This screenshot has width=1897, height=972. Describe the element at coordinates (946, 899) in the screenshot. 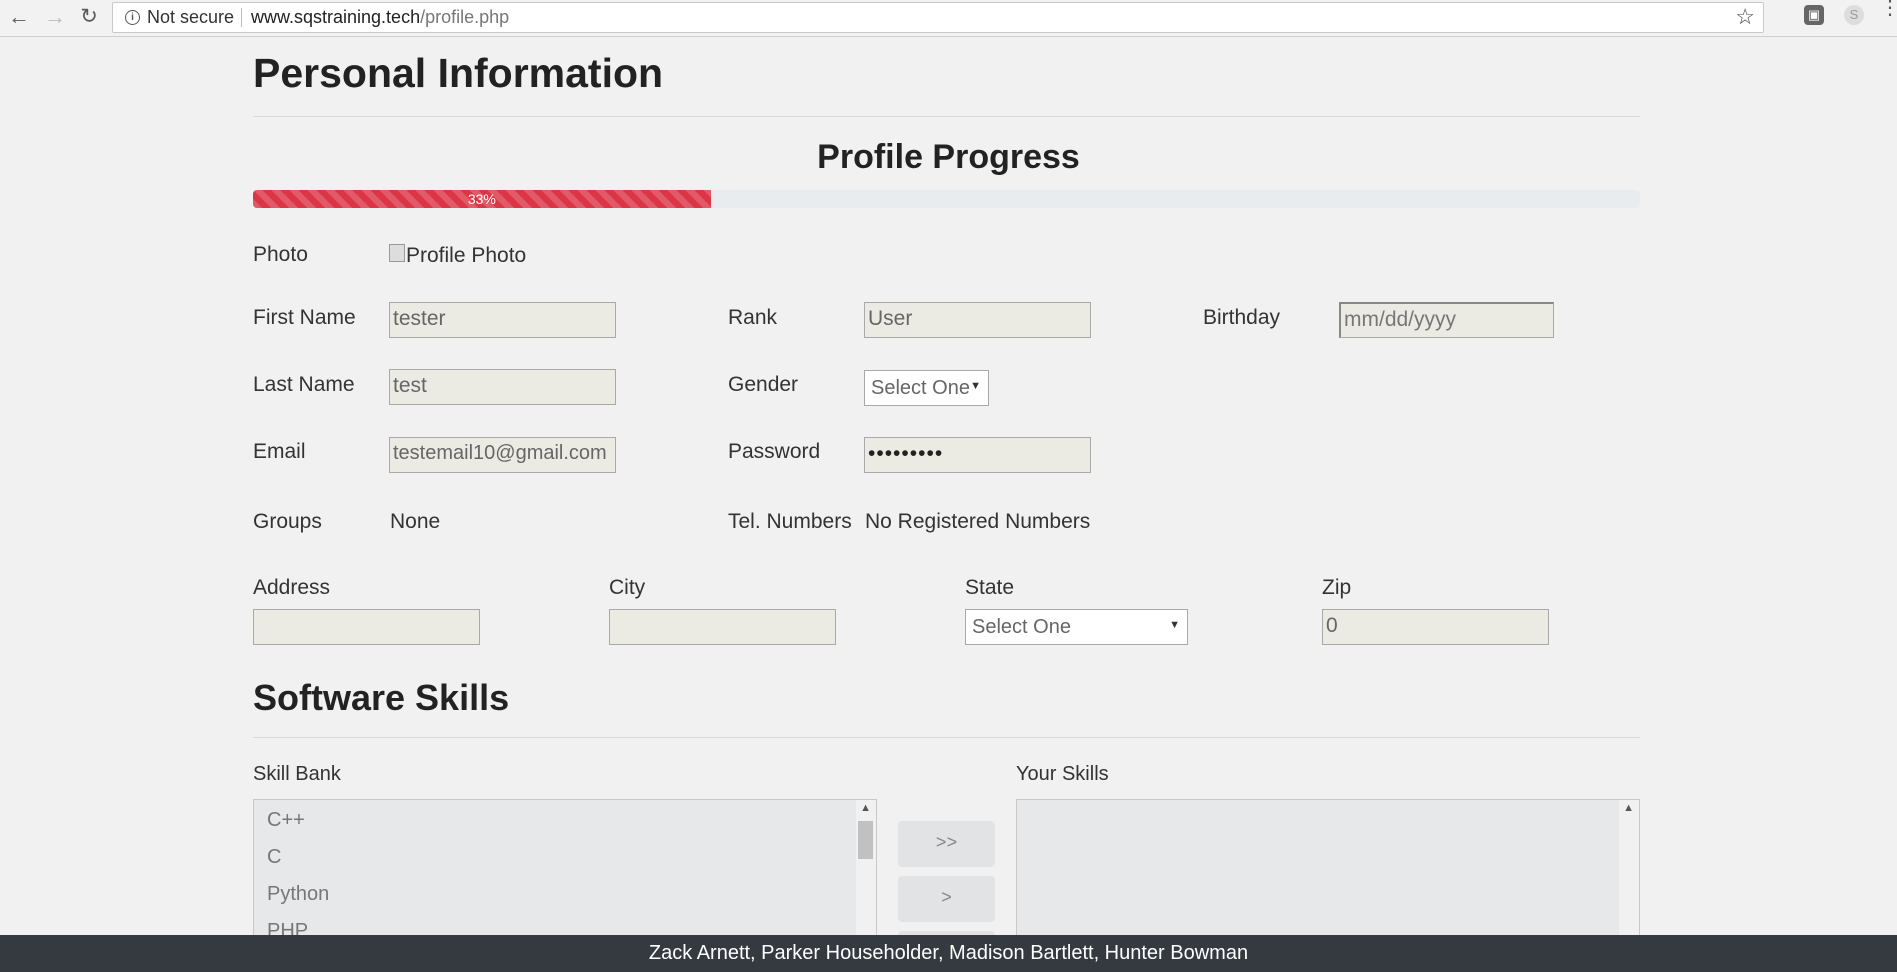

I see `add-skill-button: >` at that location.